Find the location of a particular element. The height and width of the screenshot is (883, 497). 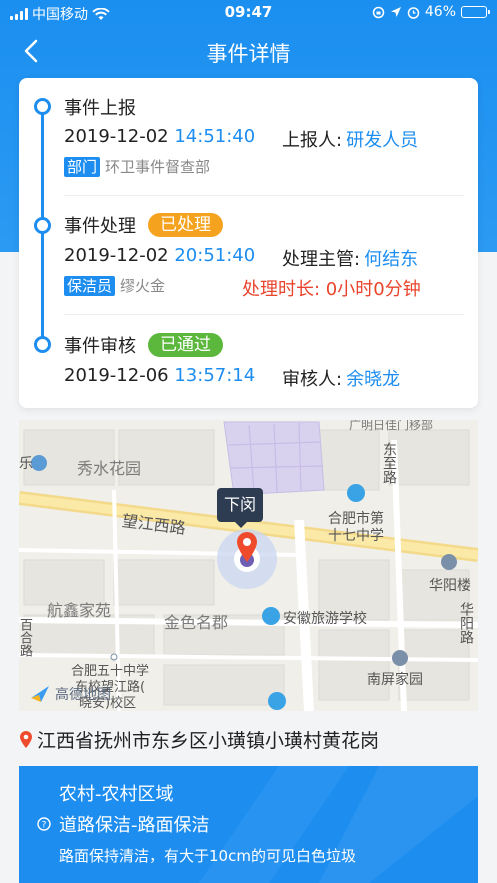

step-datetime: 2019-12-02 20:51:40 is located at coordinates (159, 255).